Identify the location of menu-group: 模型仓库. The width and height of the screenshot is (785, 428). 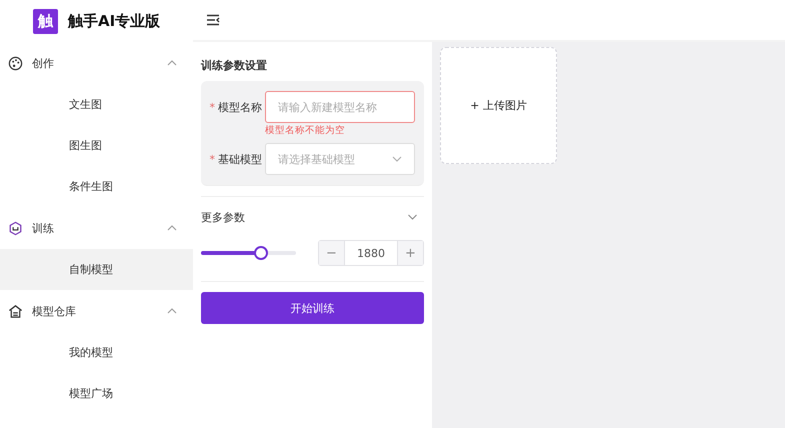
(96, 311).